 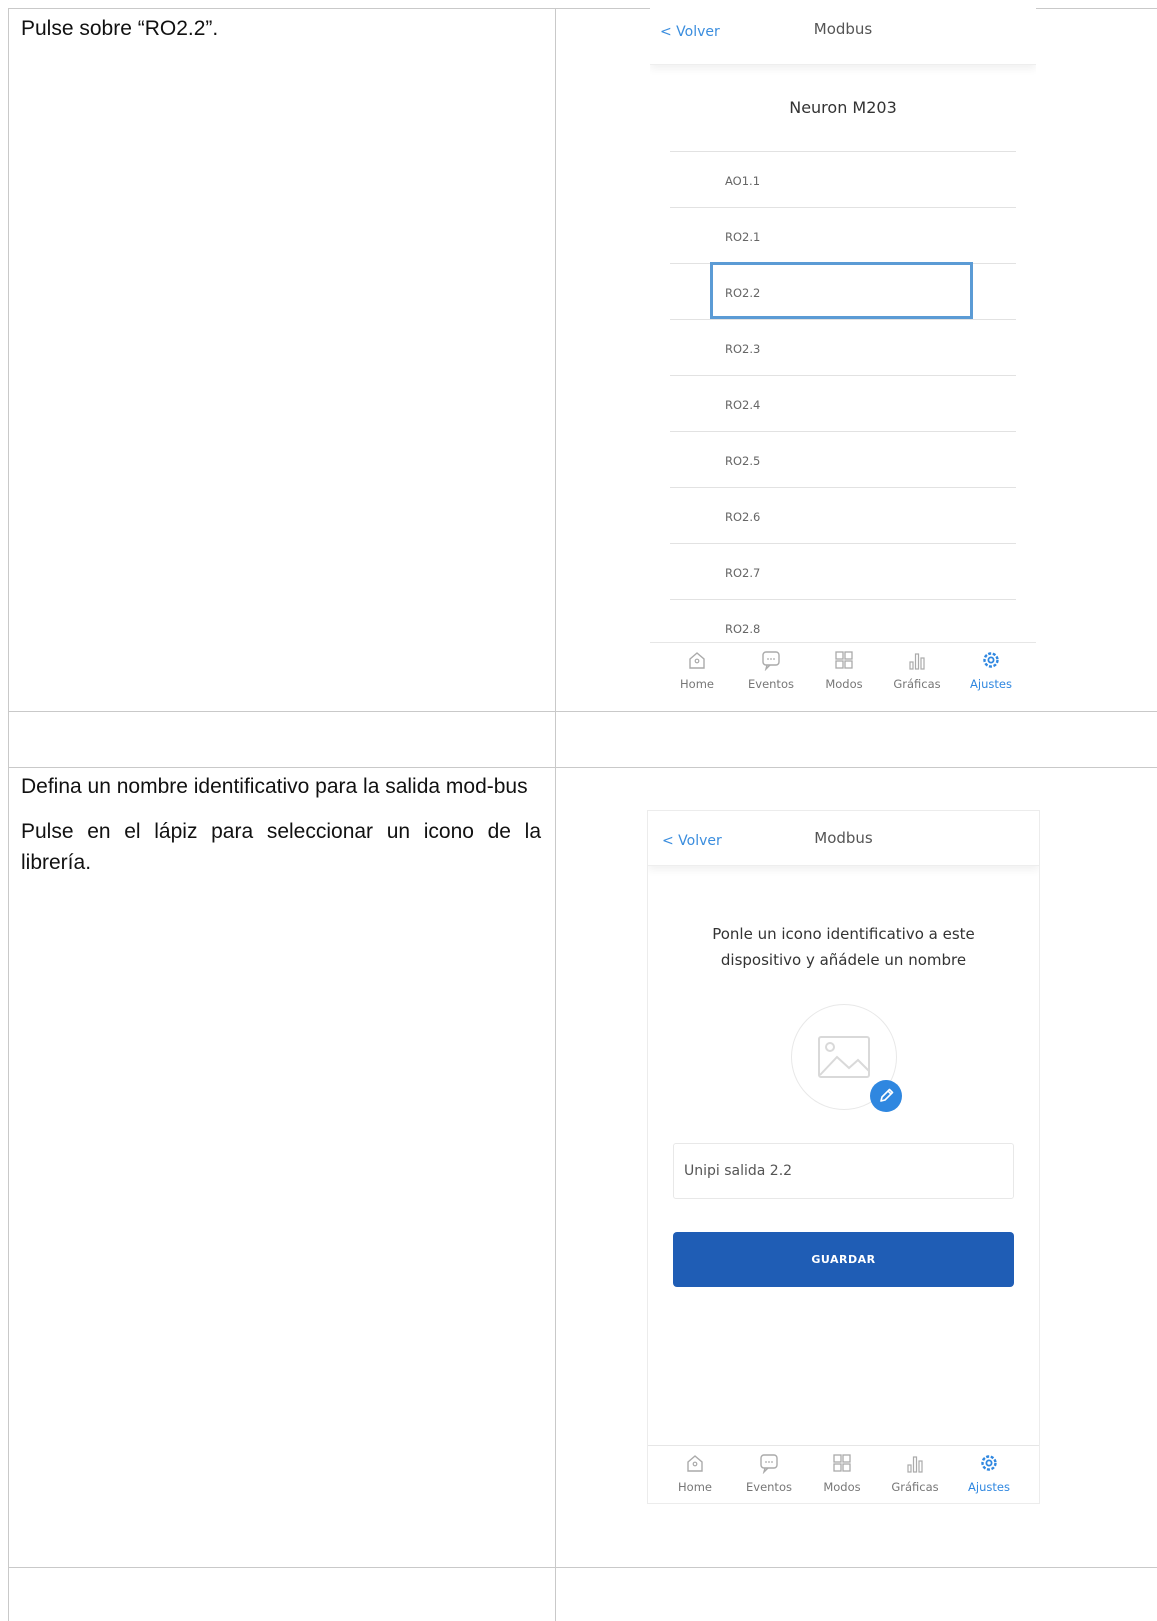 I want to click on list-item-ro2-1: RO2.1, so click(x=843, y=235).